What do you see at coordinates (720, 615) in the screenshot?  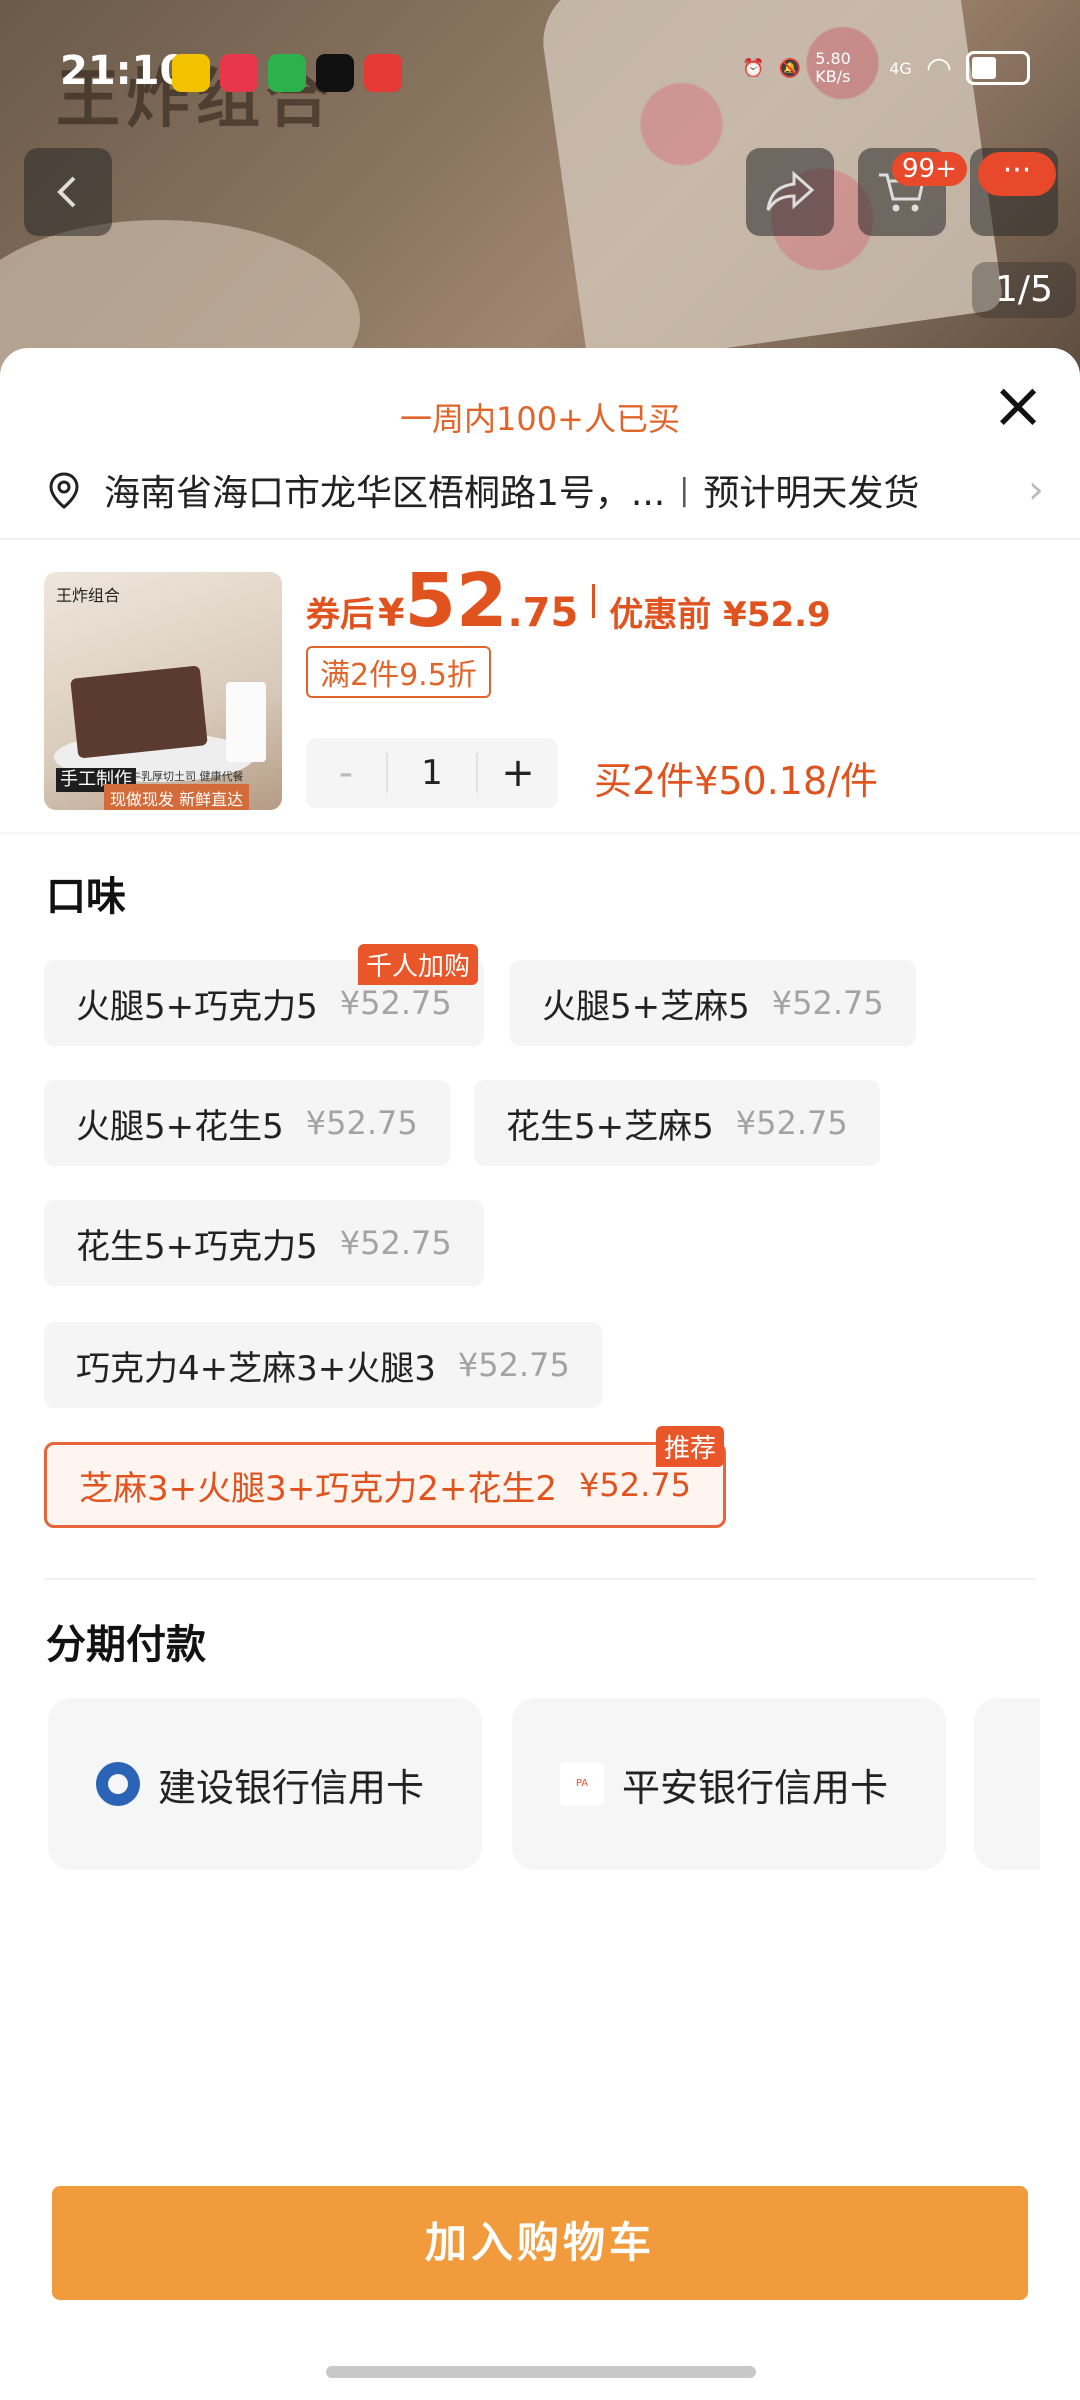 I see `before-discount-price: 优惠前 ¥52.9` at bounding box center [720, 615].